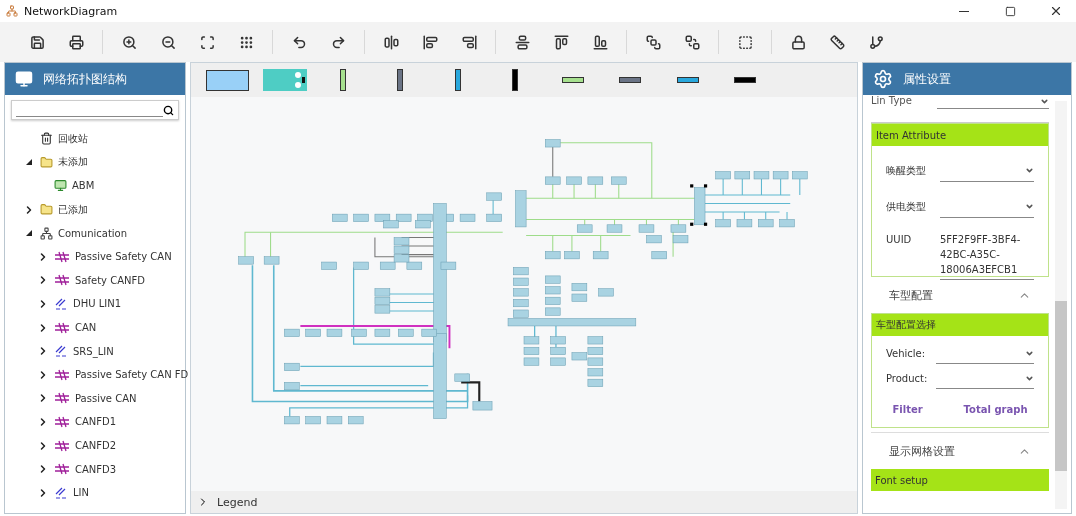  I want to click on select-area-icon, so click(745, 42).